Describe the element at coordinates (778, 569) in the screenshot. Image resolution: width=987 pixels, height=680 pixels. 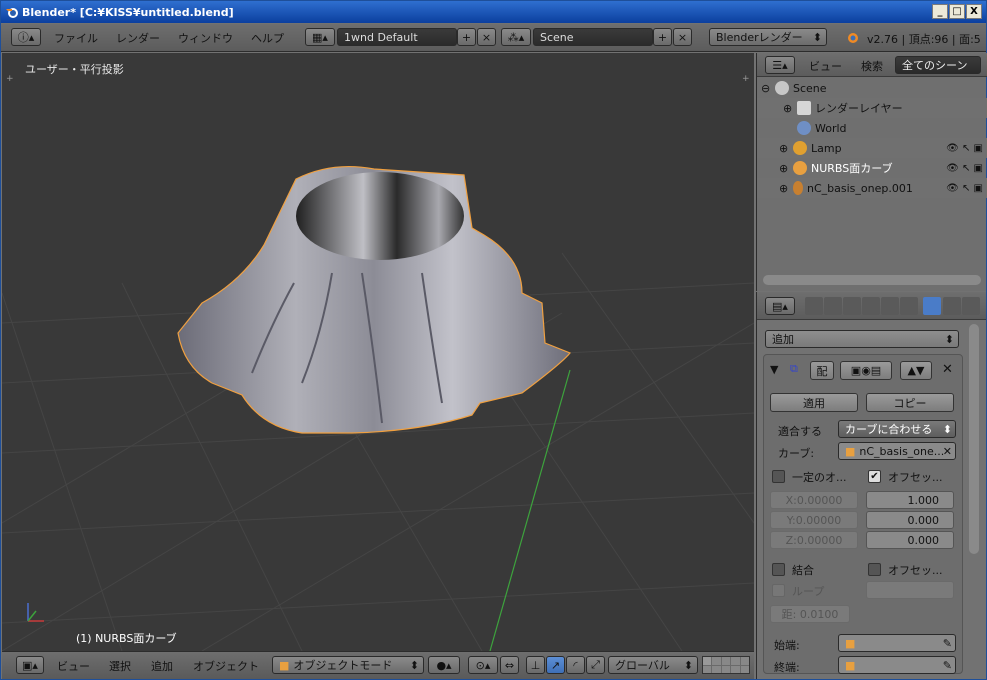
I see `merge-checkbox` at that location.